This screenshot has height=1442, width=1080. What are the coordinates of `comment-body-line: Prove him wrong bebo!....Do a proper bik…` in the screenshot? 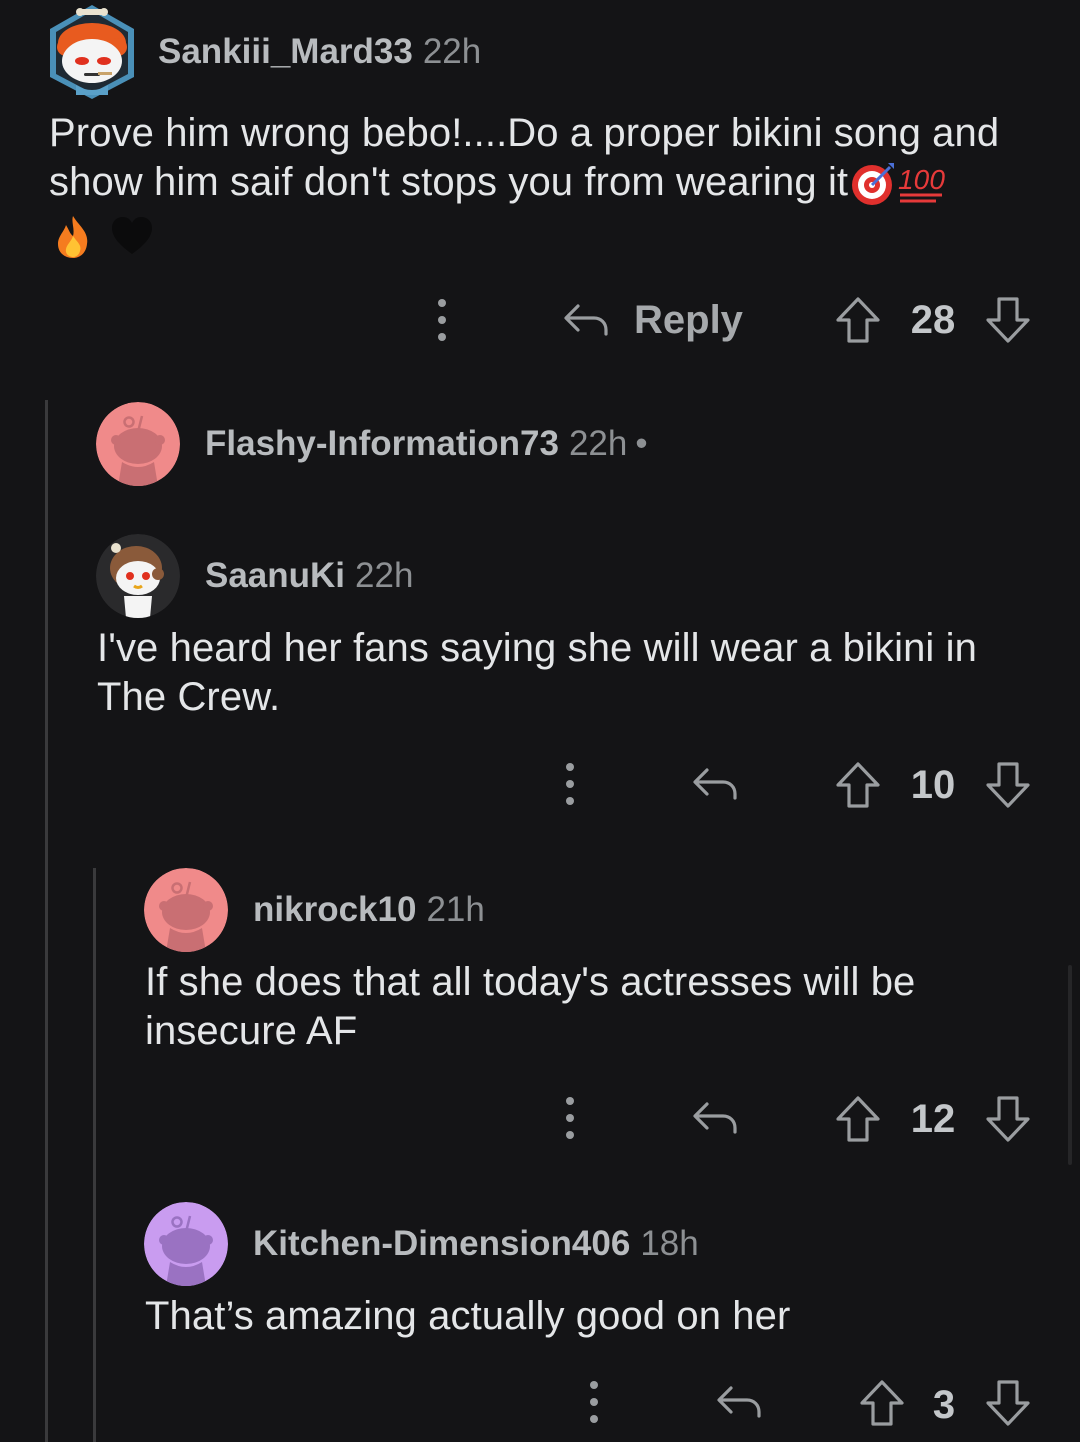 It's located at (524, 133).